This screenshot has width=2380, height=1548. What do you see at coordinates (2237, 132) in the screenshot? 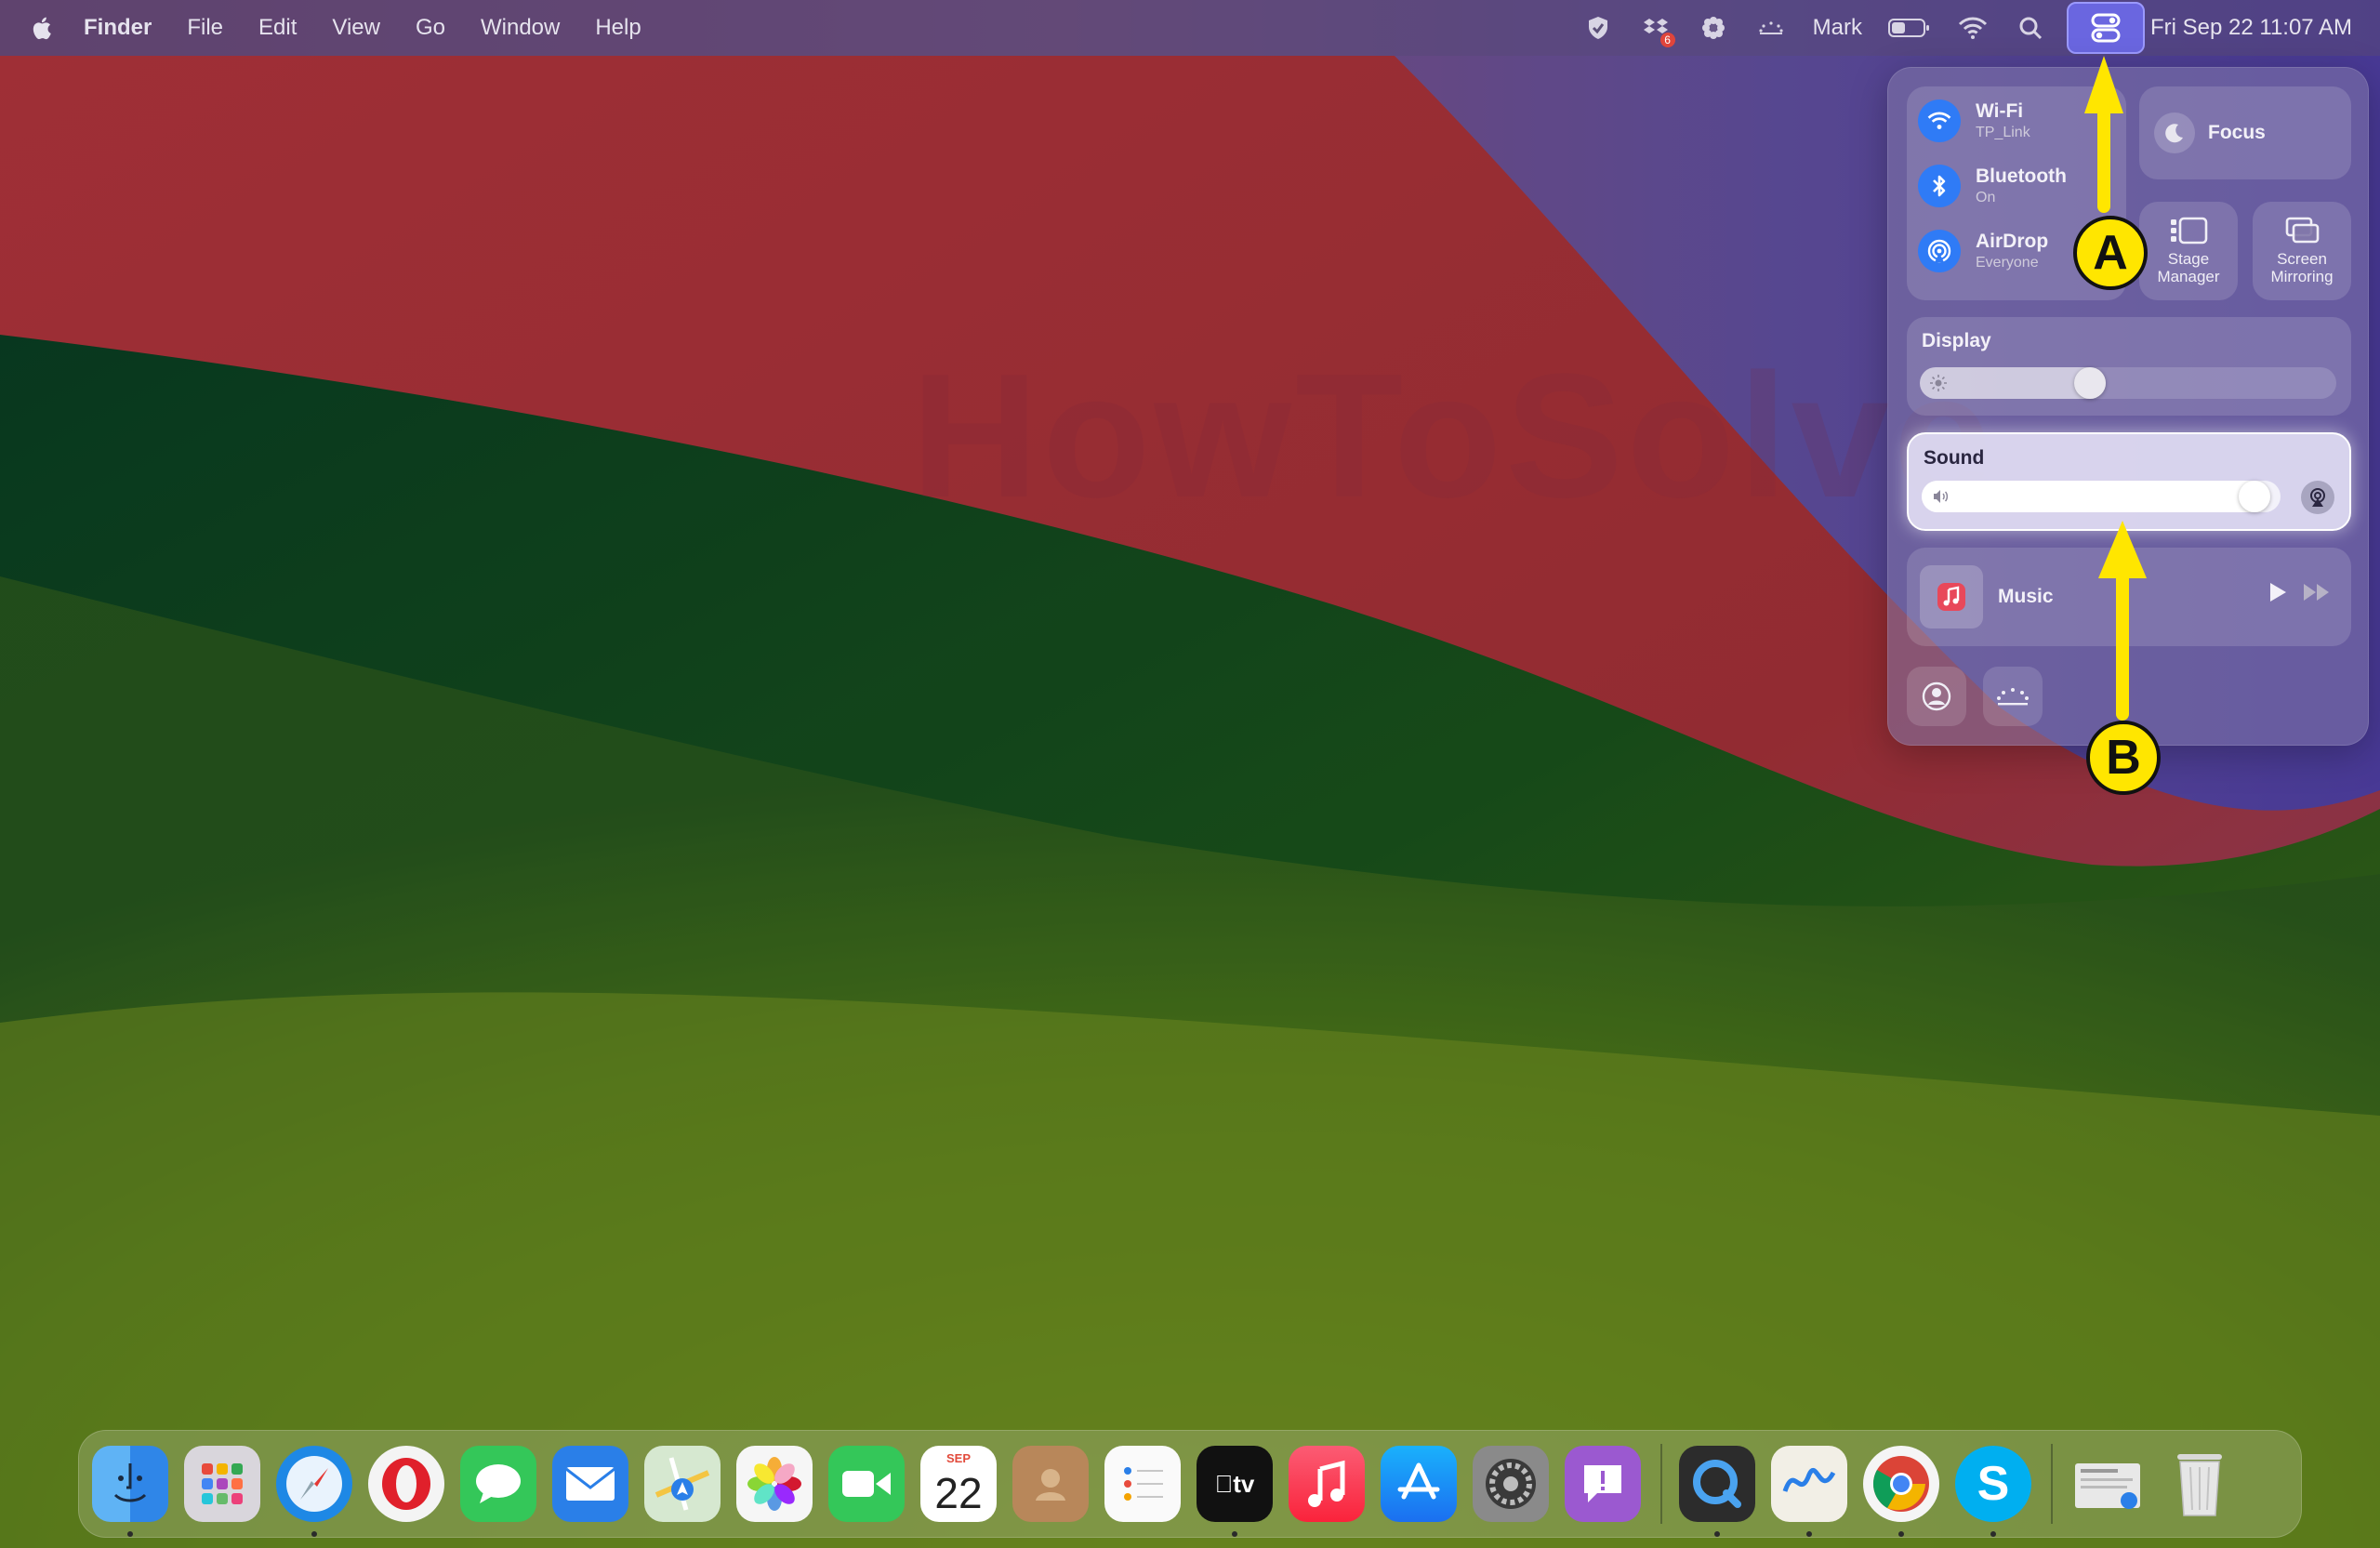
I see `focus-label: Focus` at bounding box center [2237, 132].